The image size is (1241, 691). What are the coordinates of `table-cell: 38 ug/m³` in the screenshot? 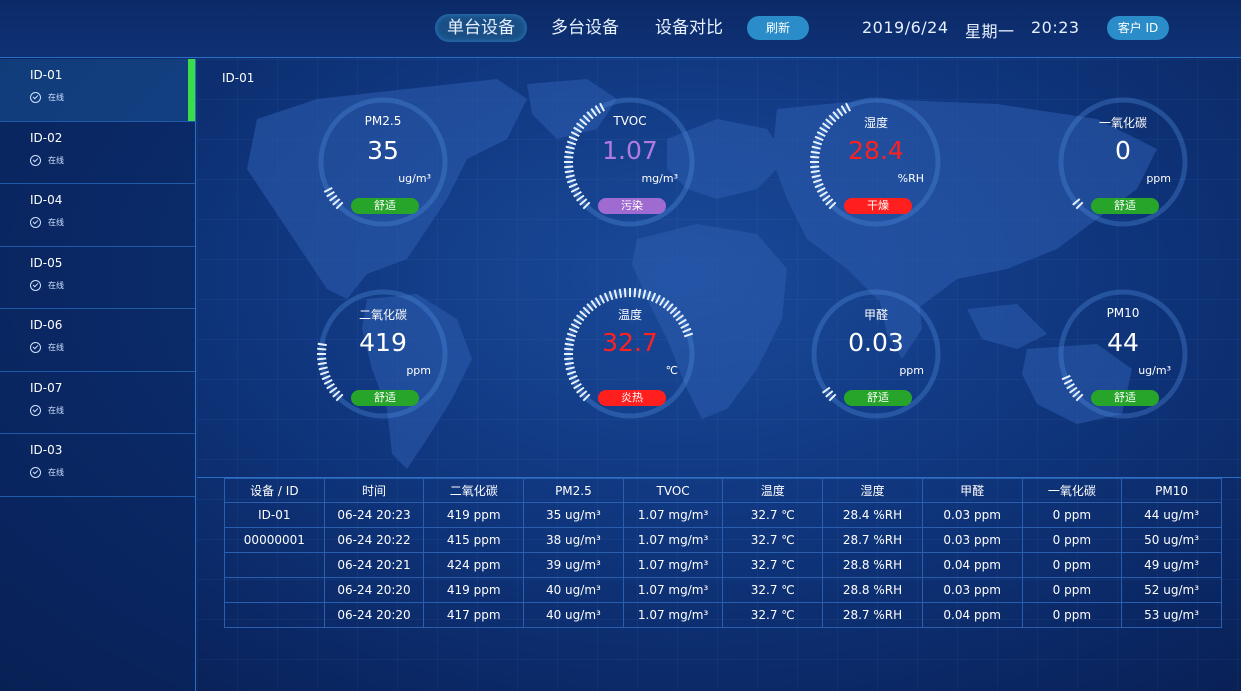 It's located at (573, 540).